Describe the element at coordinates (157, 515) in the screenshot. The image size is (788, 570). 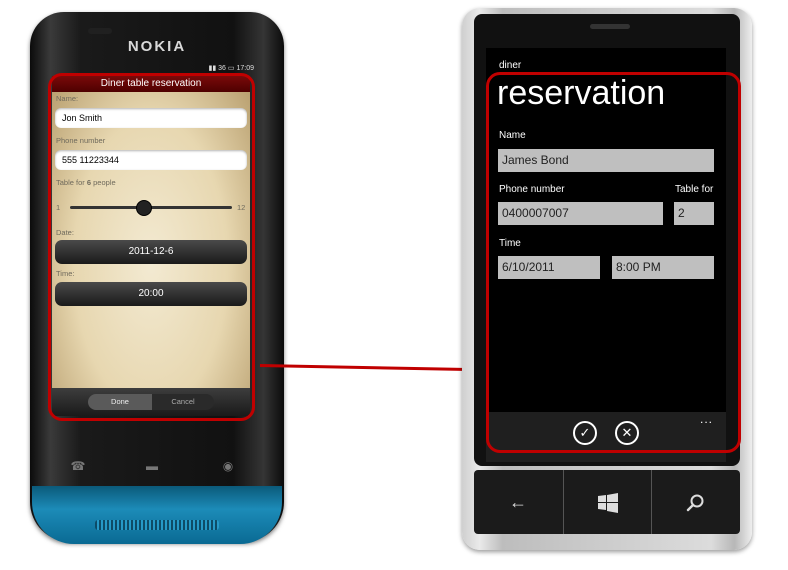
I see `nokia-blue-base` at that location.